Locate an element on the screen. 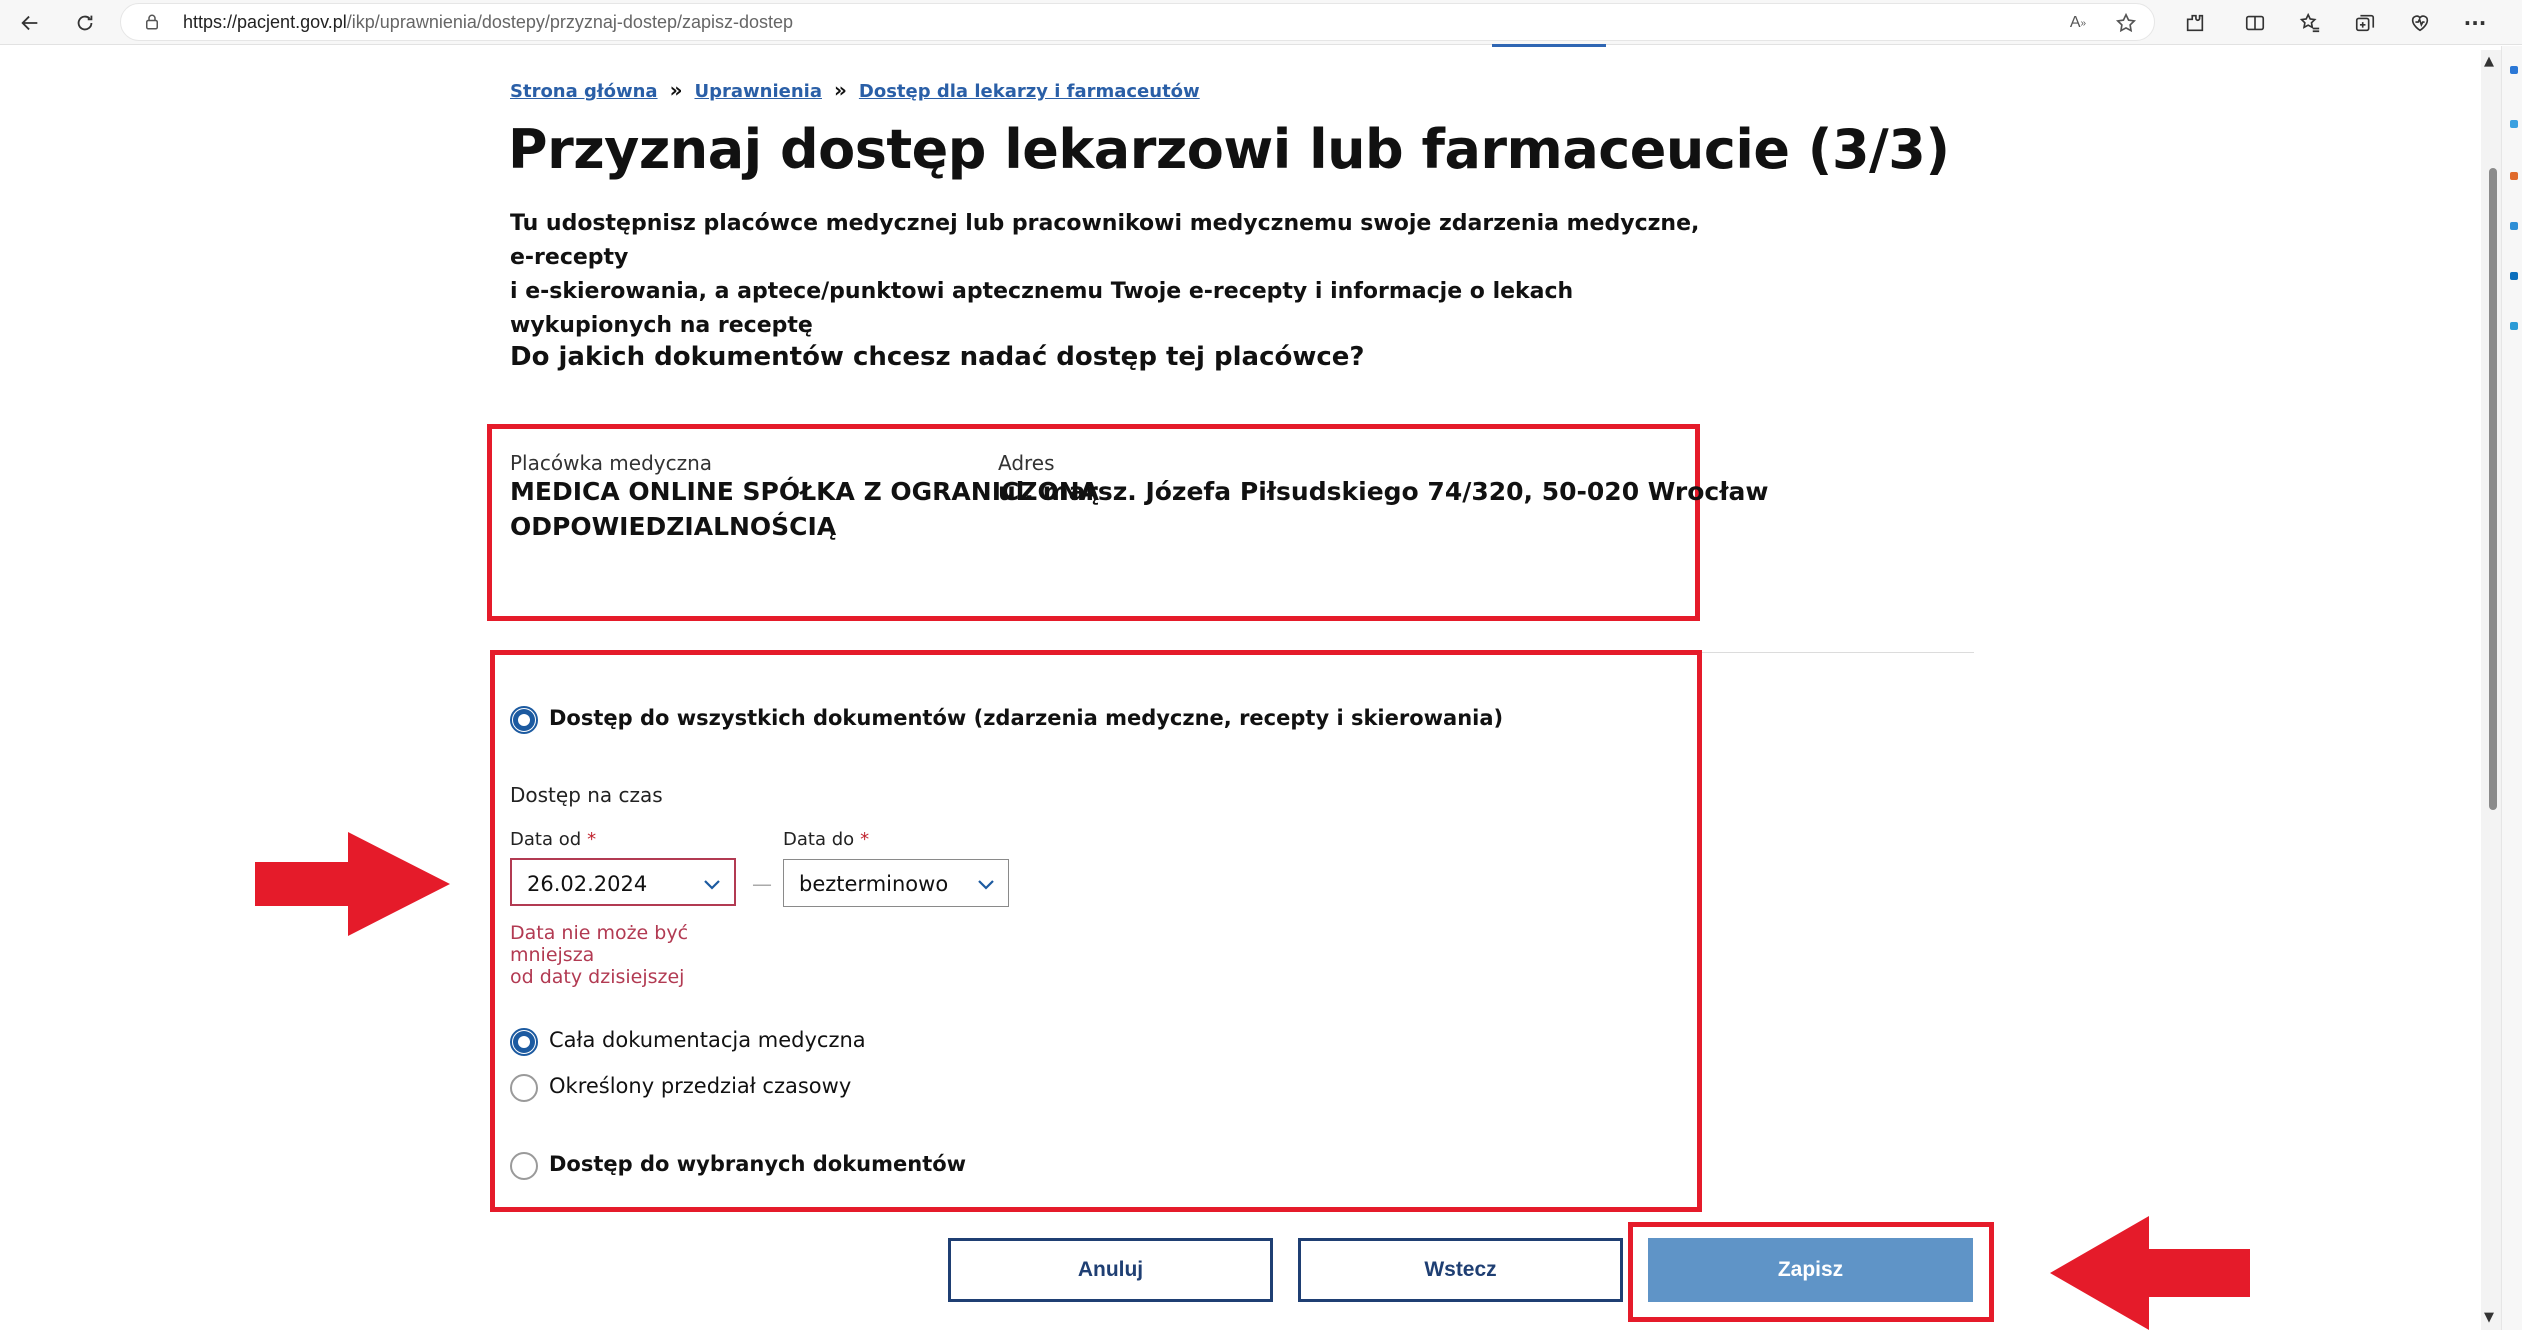 The image size is (2522, 1330). facility-name-label: Placówka medyczna is located at coordinates (611, 463).